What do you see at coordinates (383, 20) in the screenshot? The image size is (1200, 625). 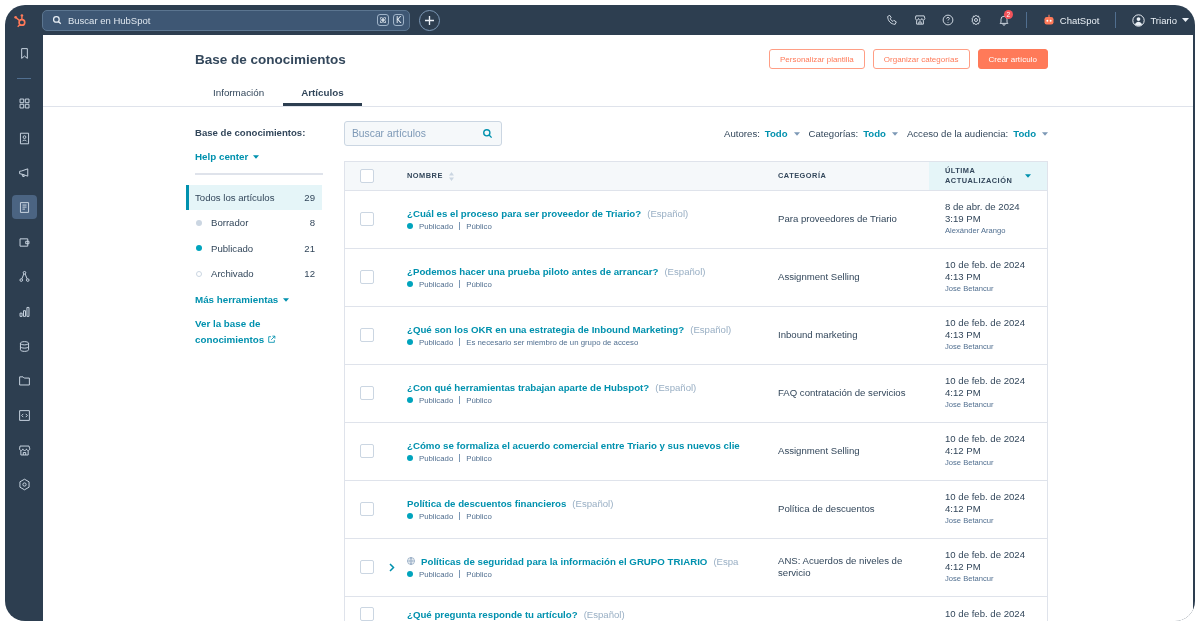 I see `shortcut-key: ⌘` at bounding box center [383, 20].